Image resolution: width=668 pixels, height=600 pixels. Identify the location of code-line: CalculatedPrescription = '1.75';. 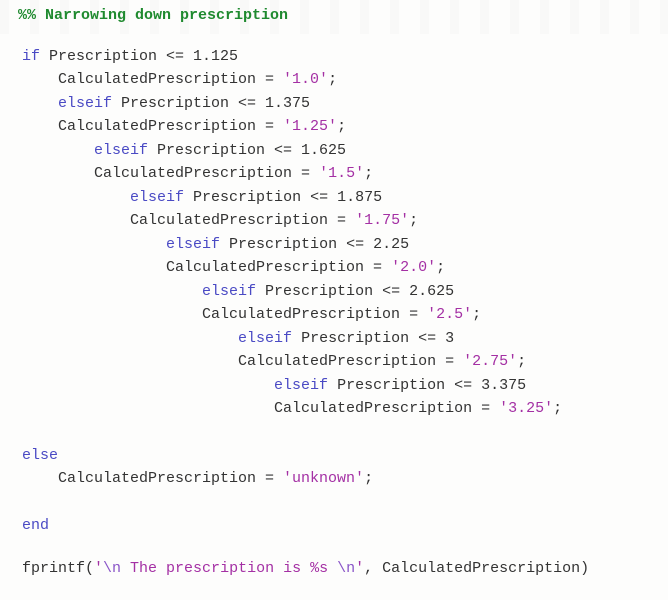
(220, 220).